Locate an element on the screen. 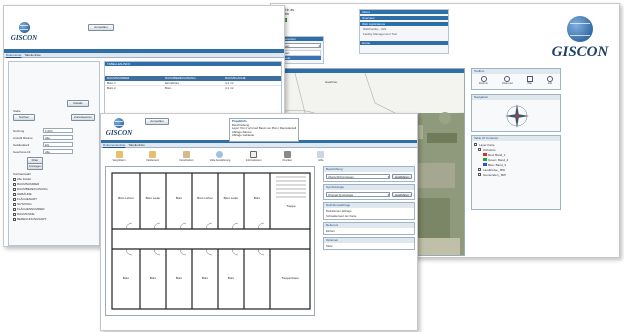 The height and width of the screenshot is (332, 624). app-line-2: Facility Management Tool is located at coordinates (404, 34).